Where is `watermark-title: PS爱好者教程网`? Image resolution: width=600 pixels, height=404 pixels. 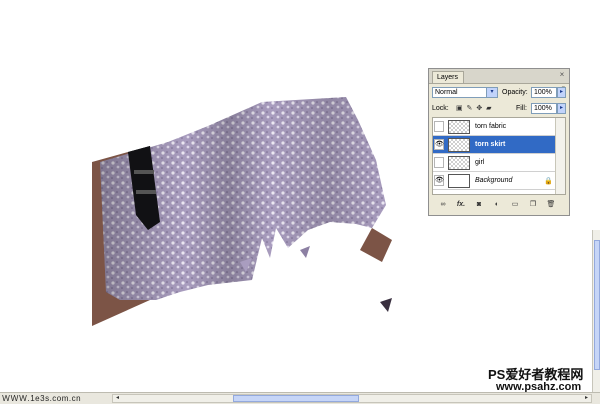
watermark-title: PS爱好者教程网 is located at coordinates (536, 374).